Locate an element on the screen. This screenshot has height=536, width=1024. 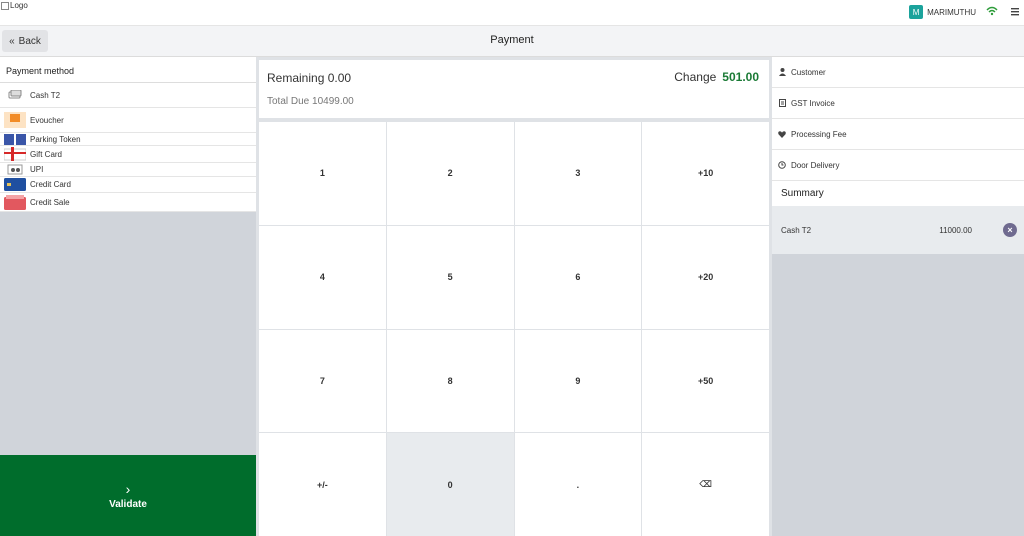
door-delivery-button: Door Delivery is located at coordinates (898, 165).